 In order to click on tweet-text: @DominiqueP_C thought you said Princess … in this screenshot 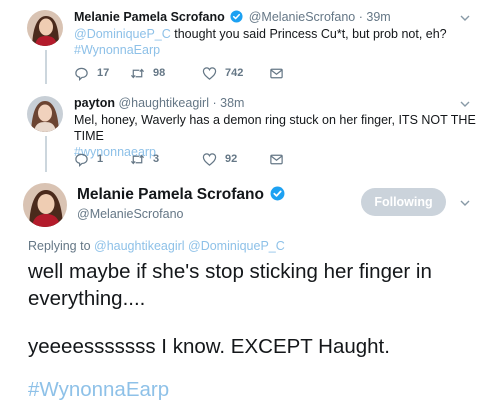, I will do `click(279, 42)`.